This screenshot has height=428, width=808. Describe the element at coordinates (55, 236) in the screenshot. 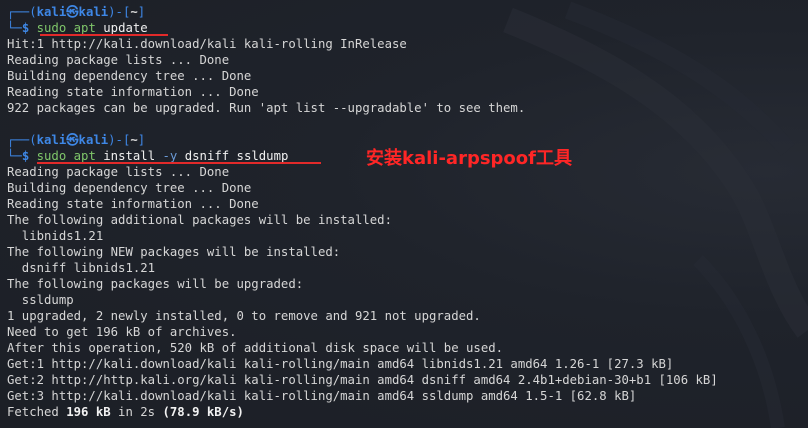

I see `output-line: libnids1.21` at that location.